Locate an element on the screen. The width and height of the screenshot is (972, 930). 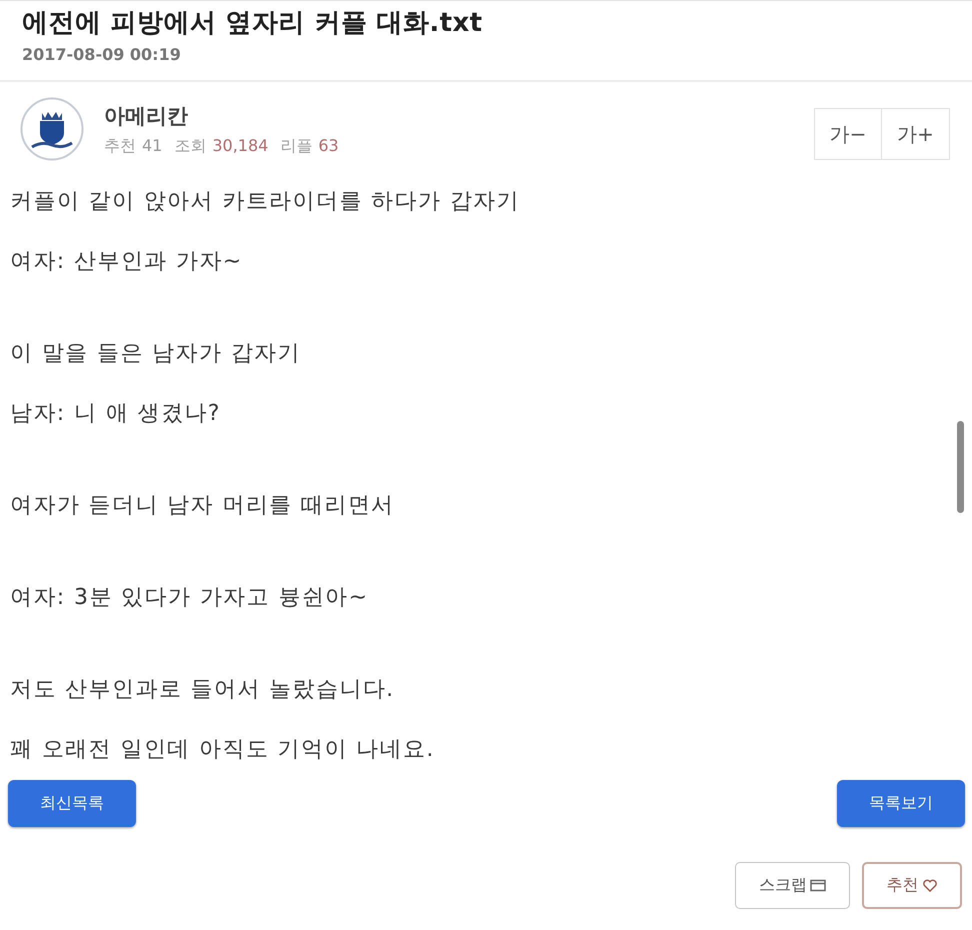
nav-button: 최신목록 is located at coordinates (72, 803).